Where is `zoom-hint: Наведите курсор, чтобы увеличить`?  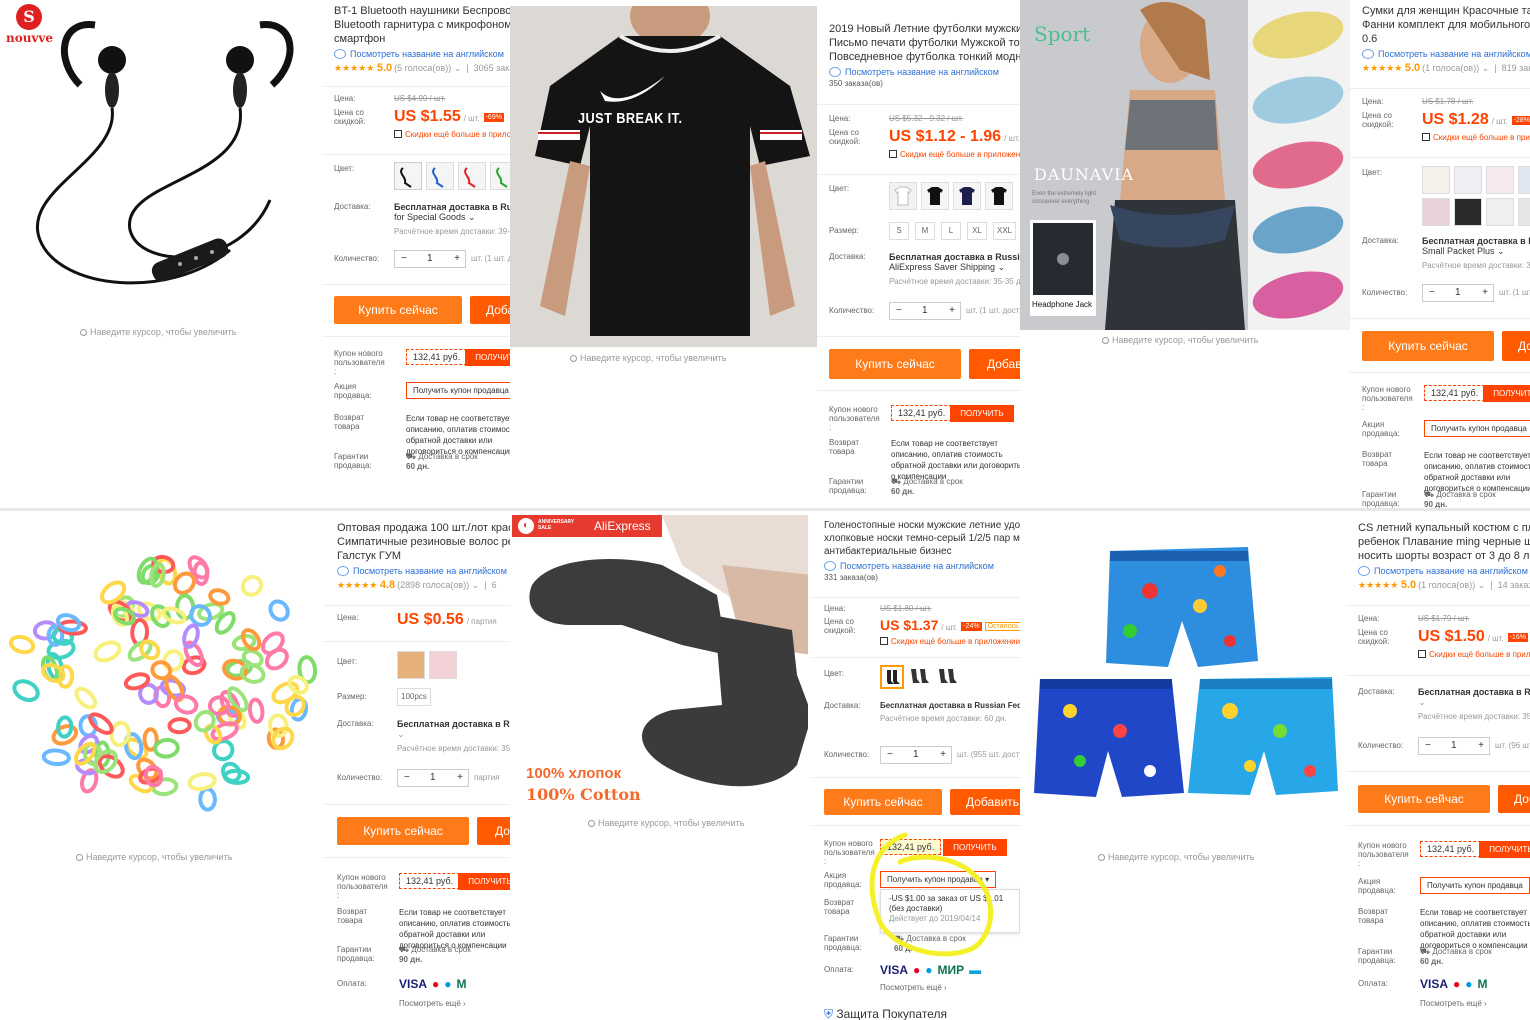
zoom-hint: Наведите курсор, чтобы увеличить is located at coordinates (1180, 340).